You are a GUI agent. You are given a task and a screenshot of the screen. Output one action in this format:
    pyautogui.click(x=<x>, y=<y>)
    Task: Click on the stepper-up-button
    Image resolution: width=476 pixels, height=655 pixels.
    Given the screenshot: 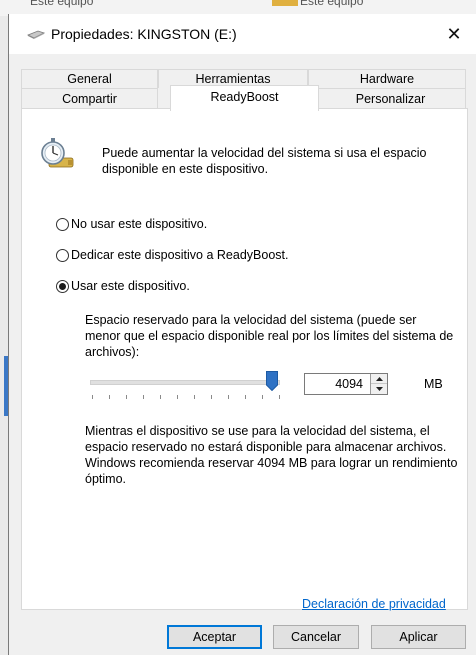 What is the action you would take?
    pyautogui.click(x=379, y=379)
    